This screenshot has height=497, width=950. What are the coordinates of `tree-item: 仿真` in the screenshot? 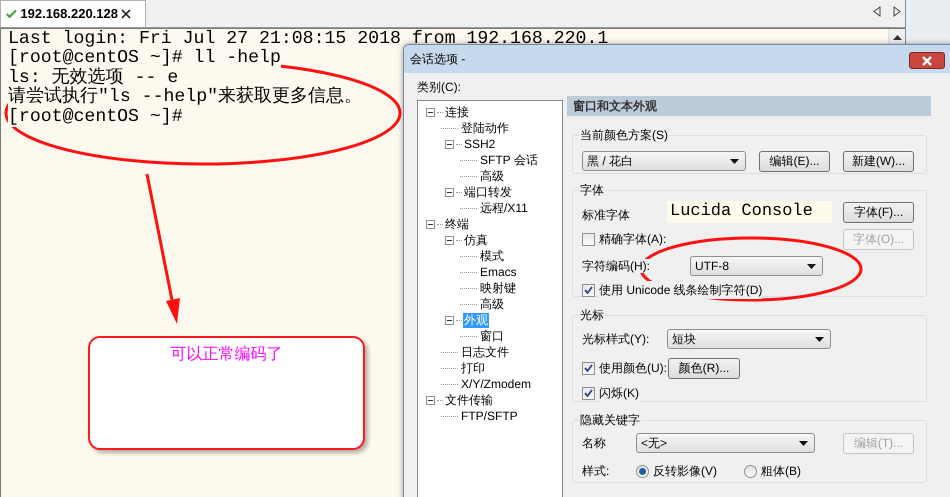 It's located at (476, 240).